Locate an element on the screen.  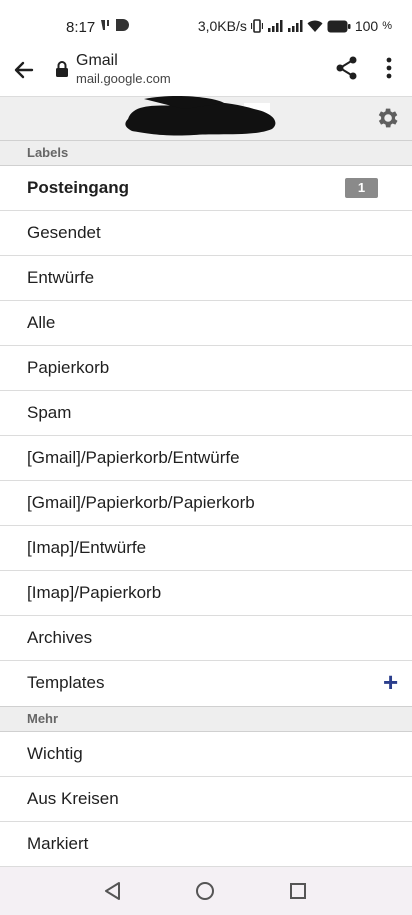
redacted-account is located at coordinates (200, 116).